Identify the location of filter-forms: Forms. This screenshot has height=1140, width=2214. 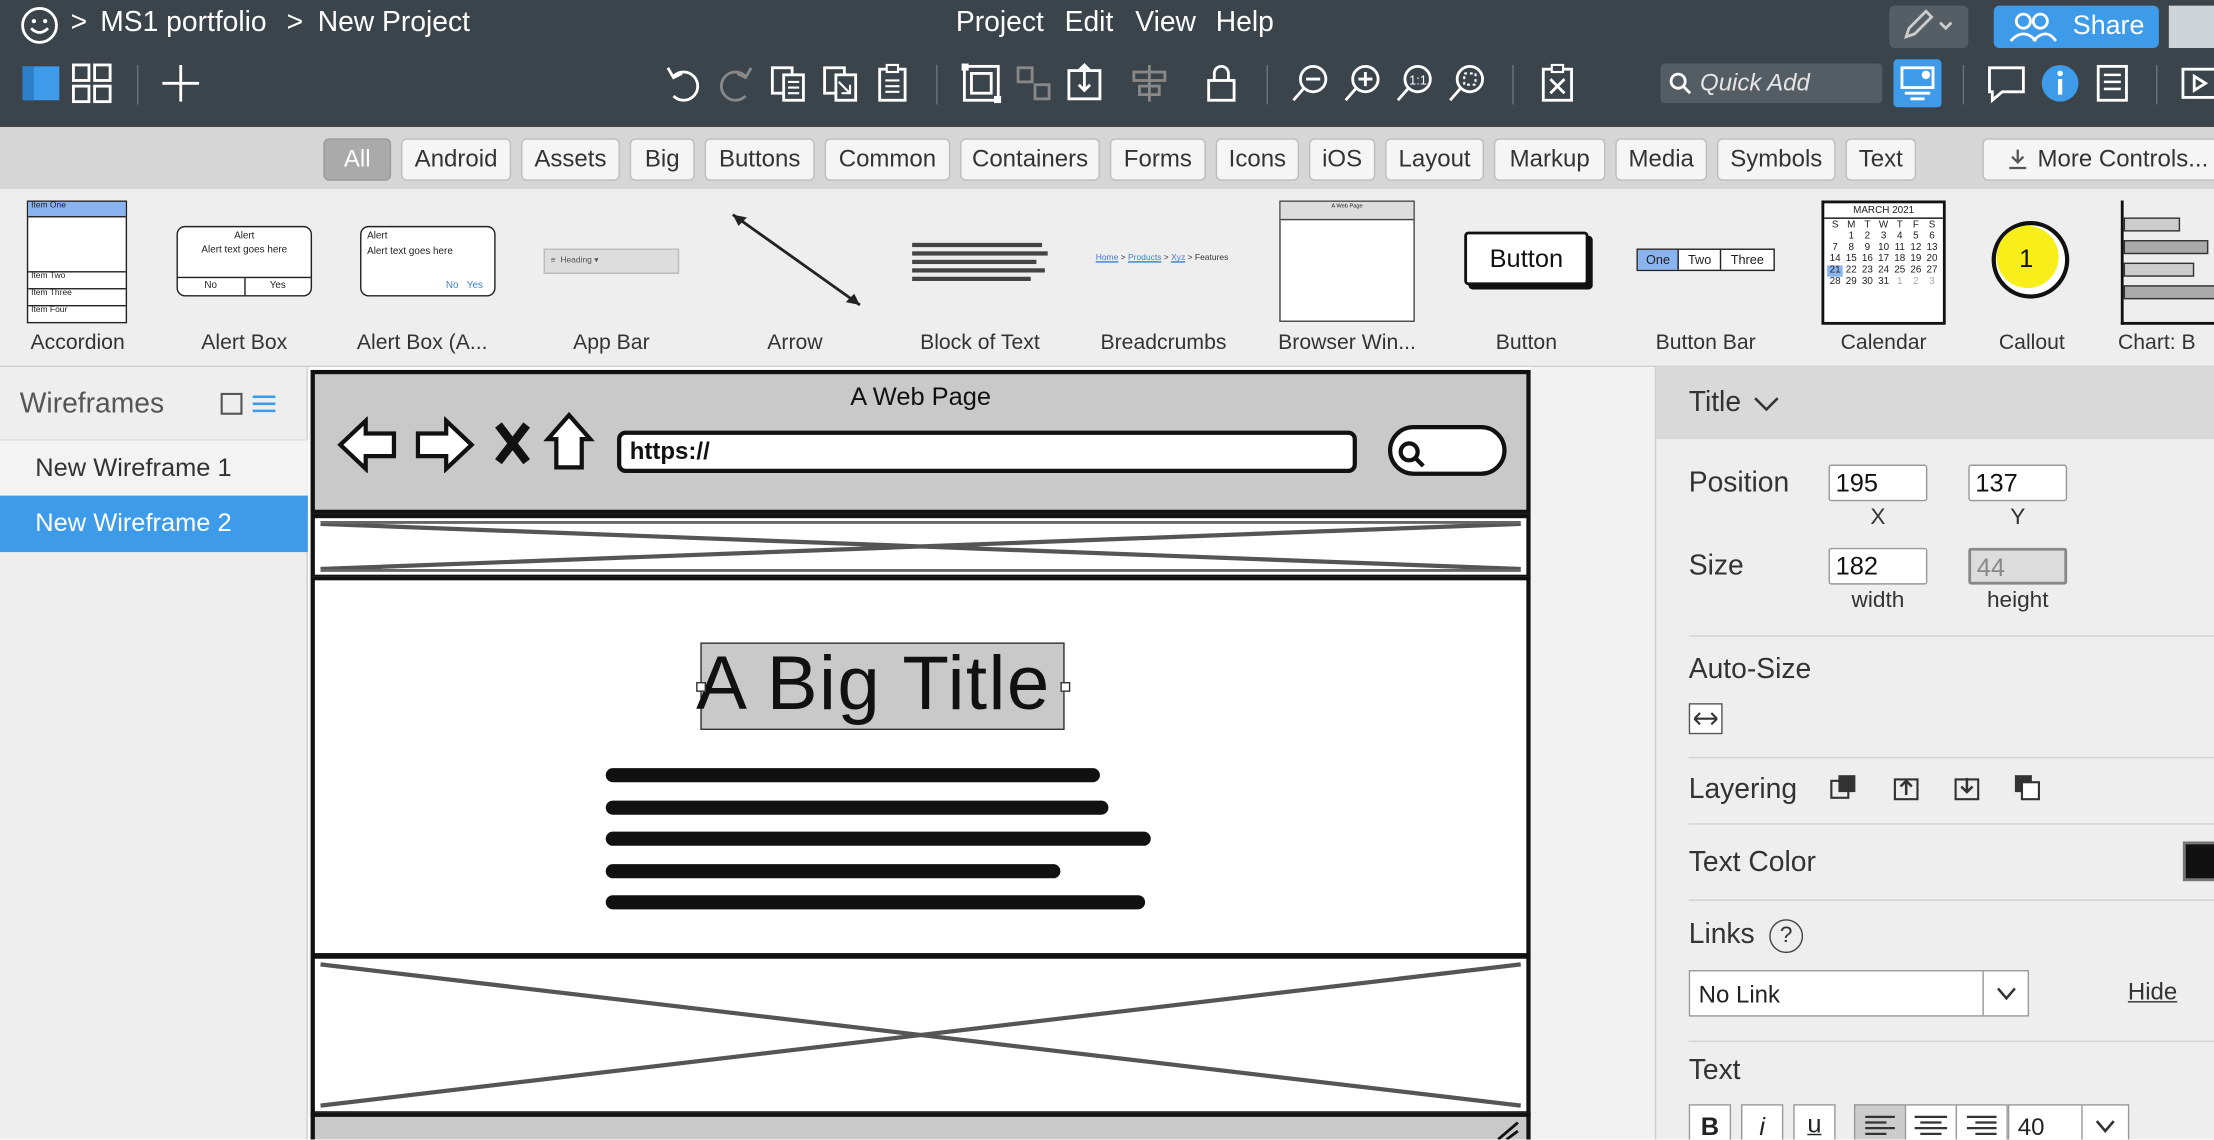
(1157, 159).